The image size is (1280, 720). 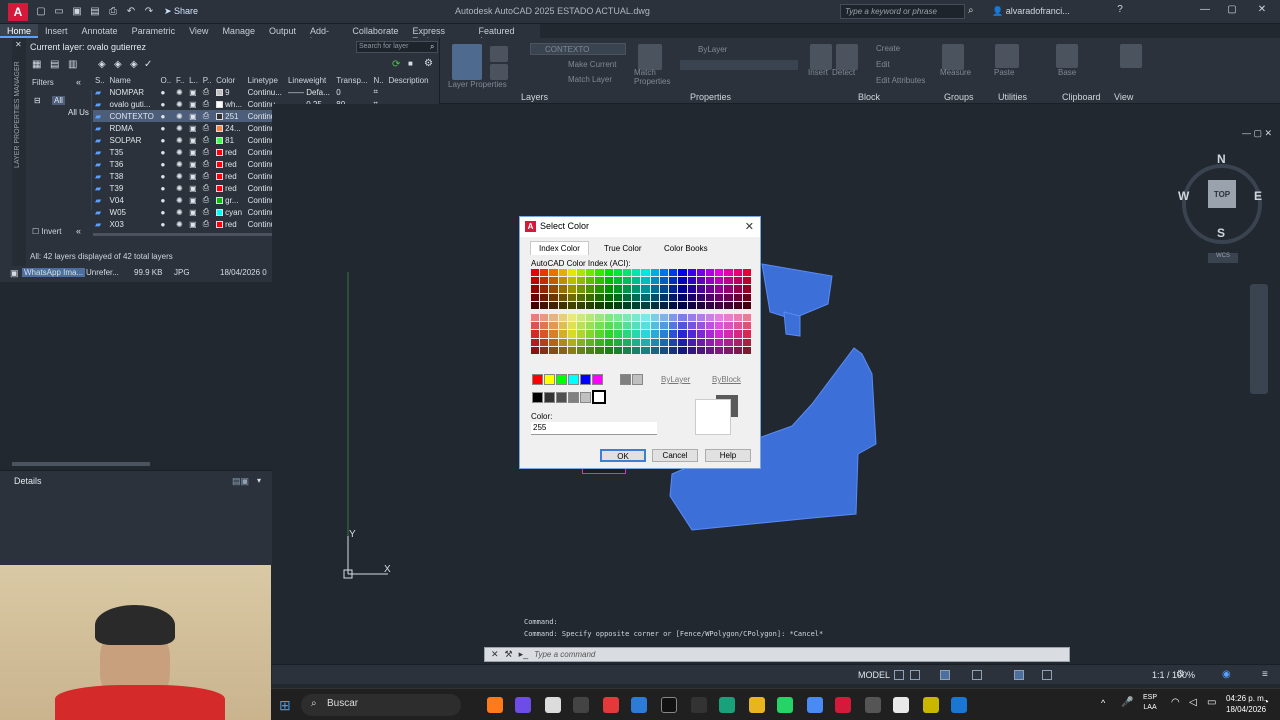 I want to click on layer-color: red, so click(x=230, y=188).